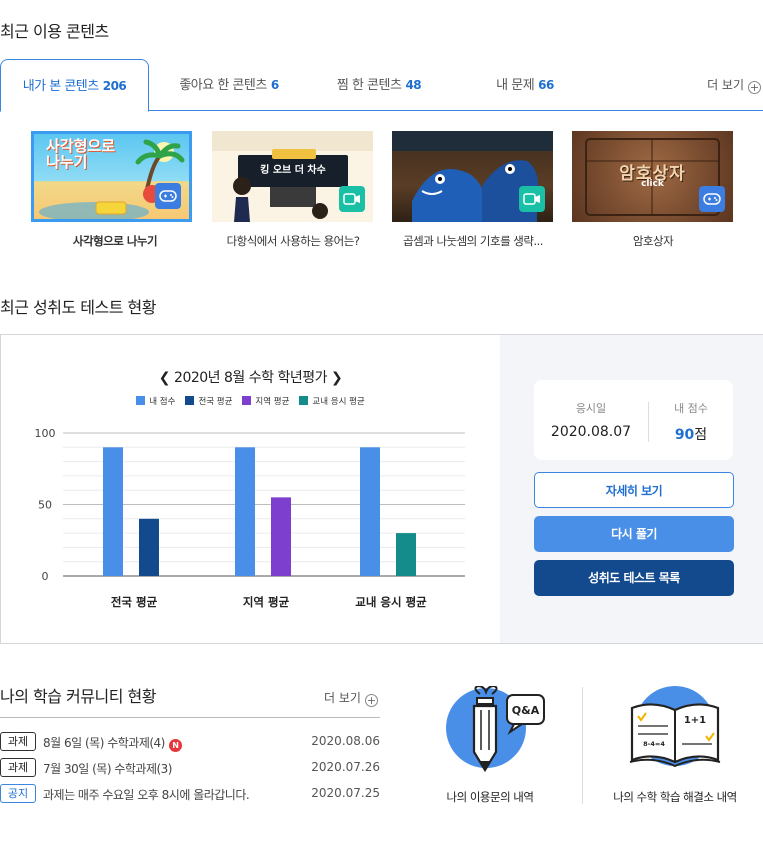  What do you see at coordinates (701, 435) in the screenshot?
I see `score-unit: 점` at bounding box center [701, 435].